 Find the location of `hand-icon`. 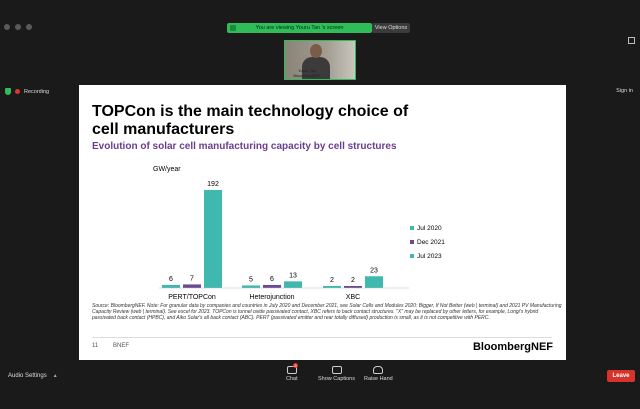

hand-icon is located at coordinates (378, 370).